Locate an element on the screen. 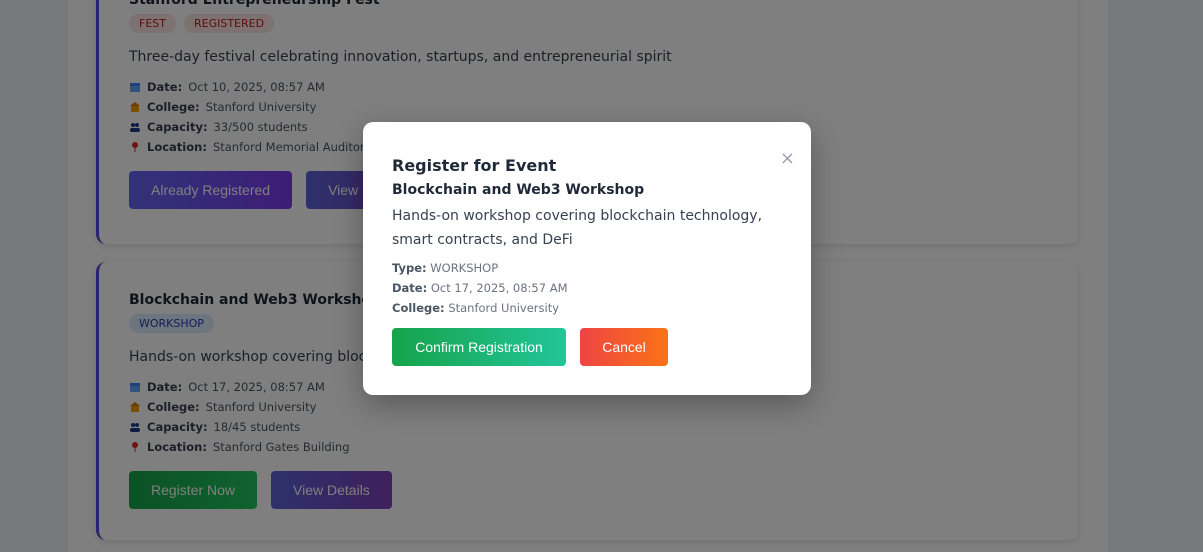  modal-actions: Confirm Registration Cancel is located at coordinates (530, 347).